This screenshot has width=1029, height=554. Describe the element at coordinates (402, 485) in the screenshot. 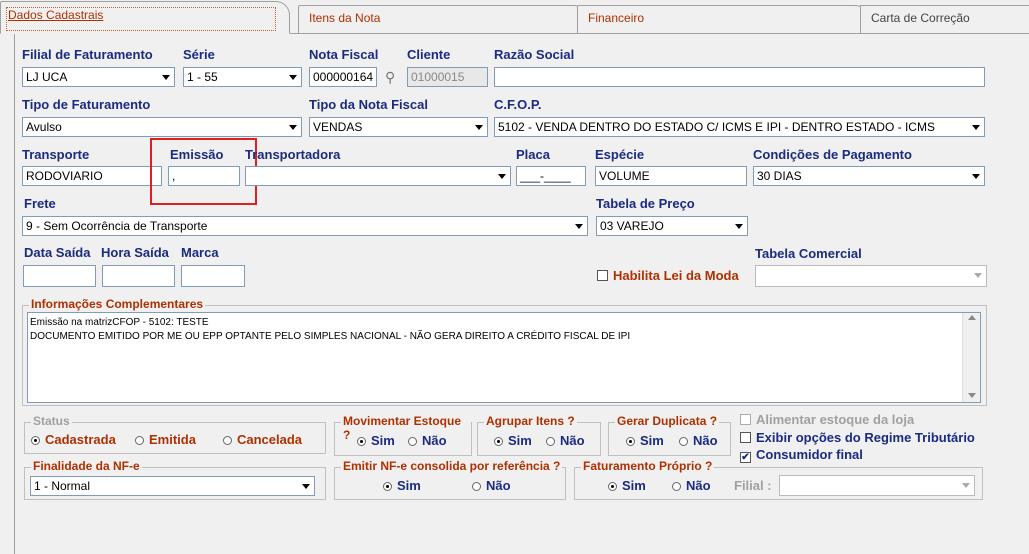

I see `emitir-sim-radio: Sim` at that location.